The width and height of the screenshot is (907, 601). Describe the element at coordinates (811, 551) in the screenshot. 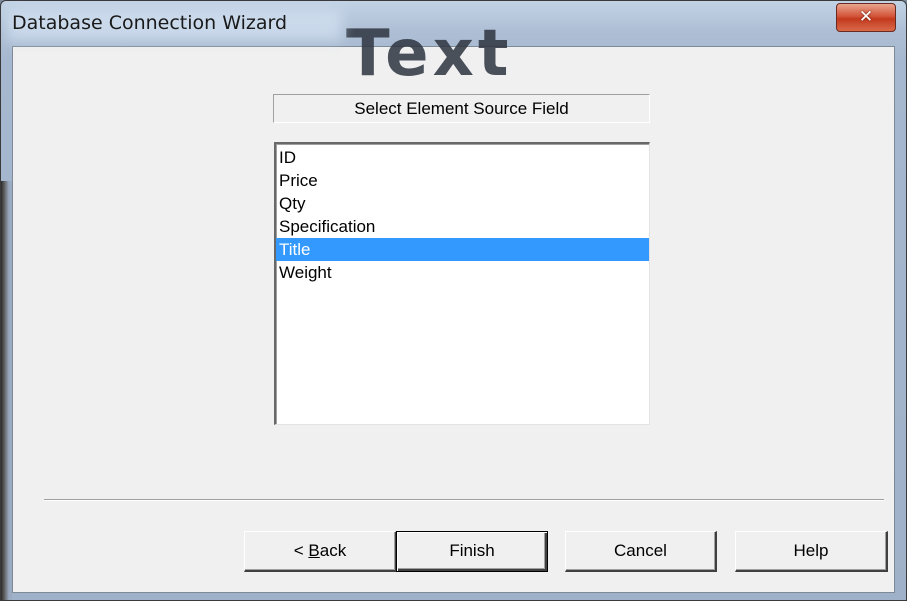

I see `help-button: Help` at that location.